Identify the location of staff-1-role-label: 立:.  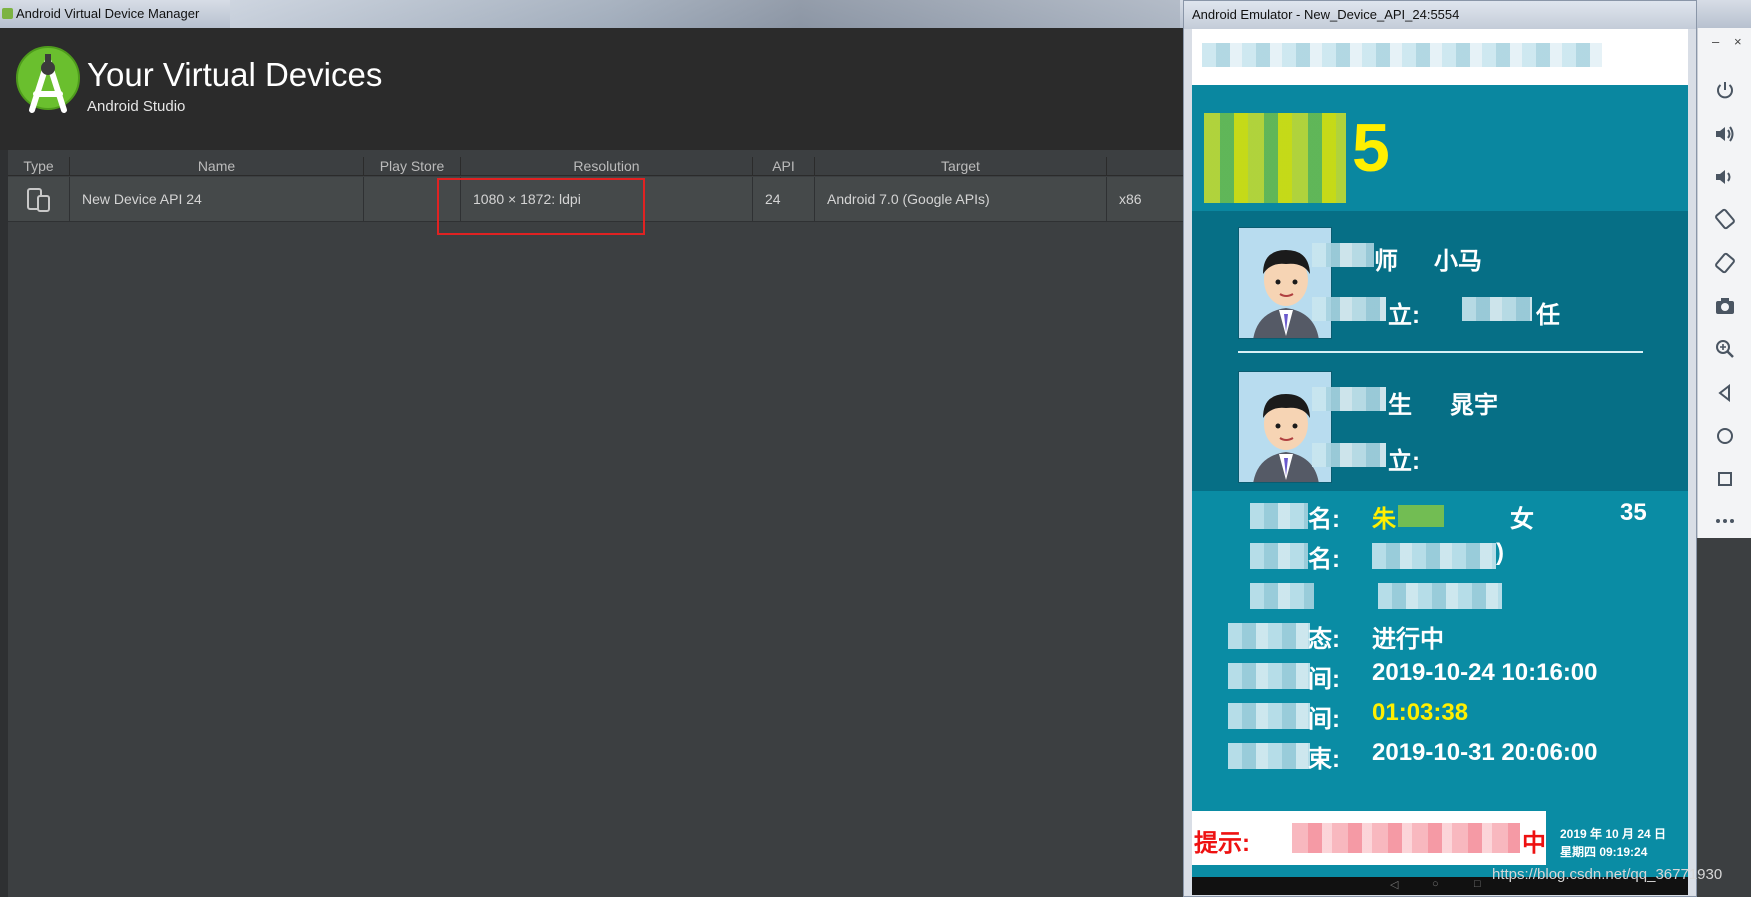
(1404, 315).